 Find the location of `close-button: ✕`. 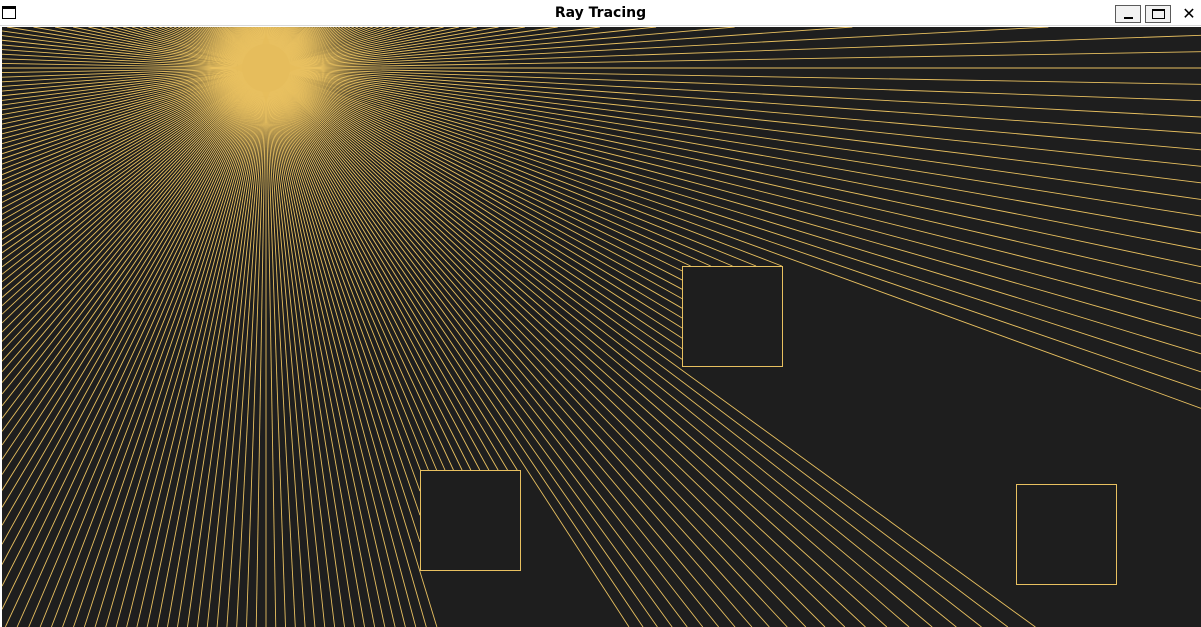

close-button: ✕ is located at coordinates (1188, 13).